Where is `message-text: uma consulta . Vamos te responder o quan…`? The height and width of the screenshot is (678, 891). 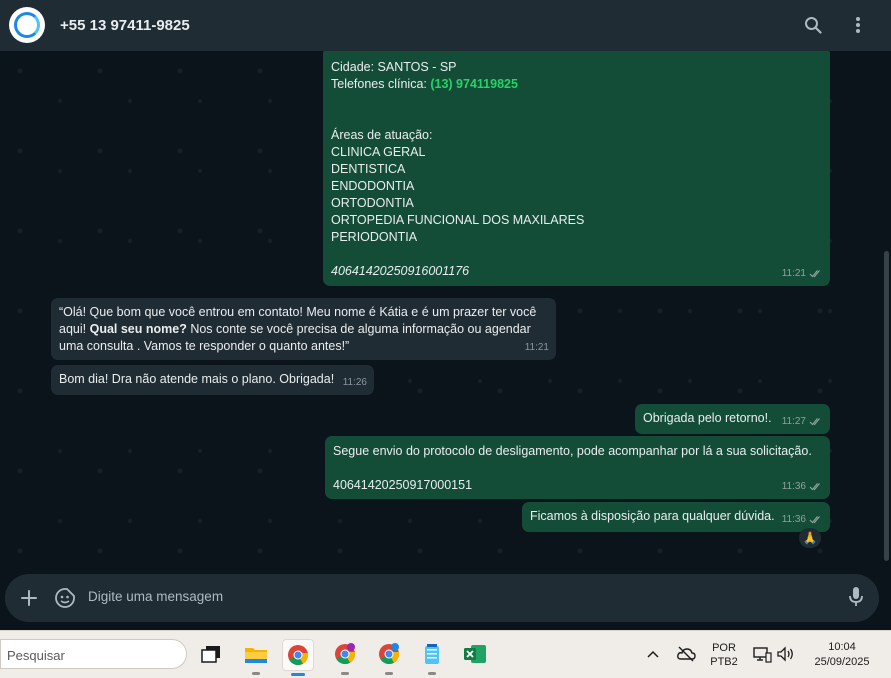
message-text: uma consulta . Vamos te responder o quan… is located at coordinates (204, 346).